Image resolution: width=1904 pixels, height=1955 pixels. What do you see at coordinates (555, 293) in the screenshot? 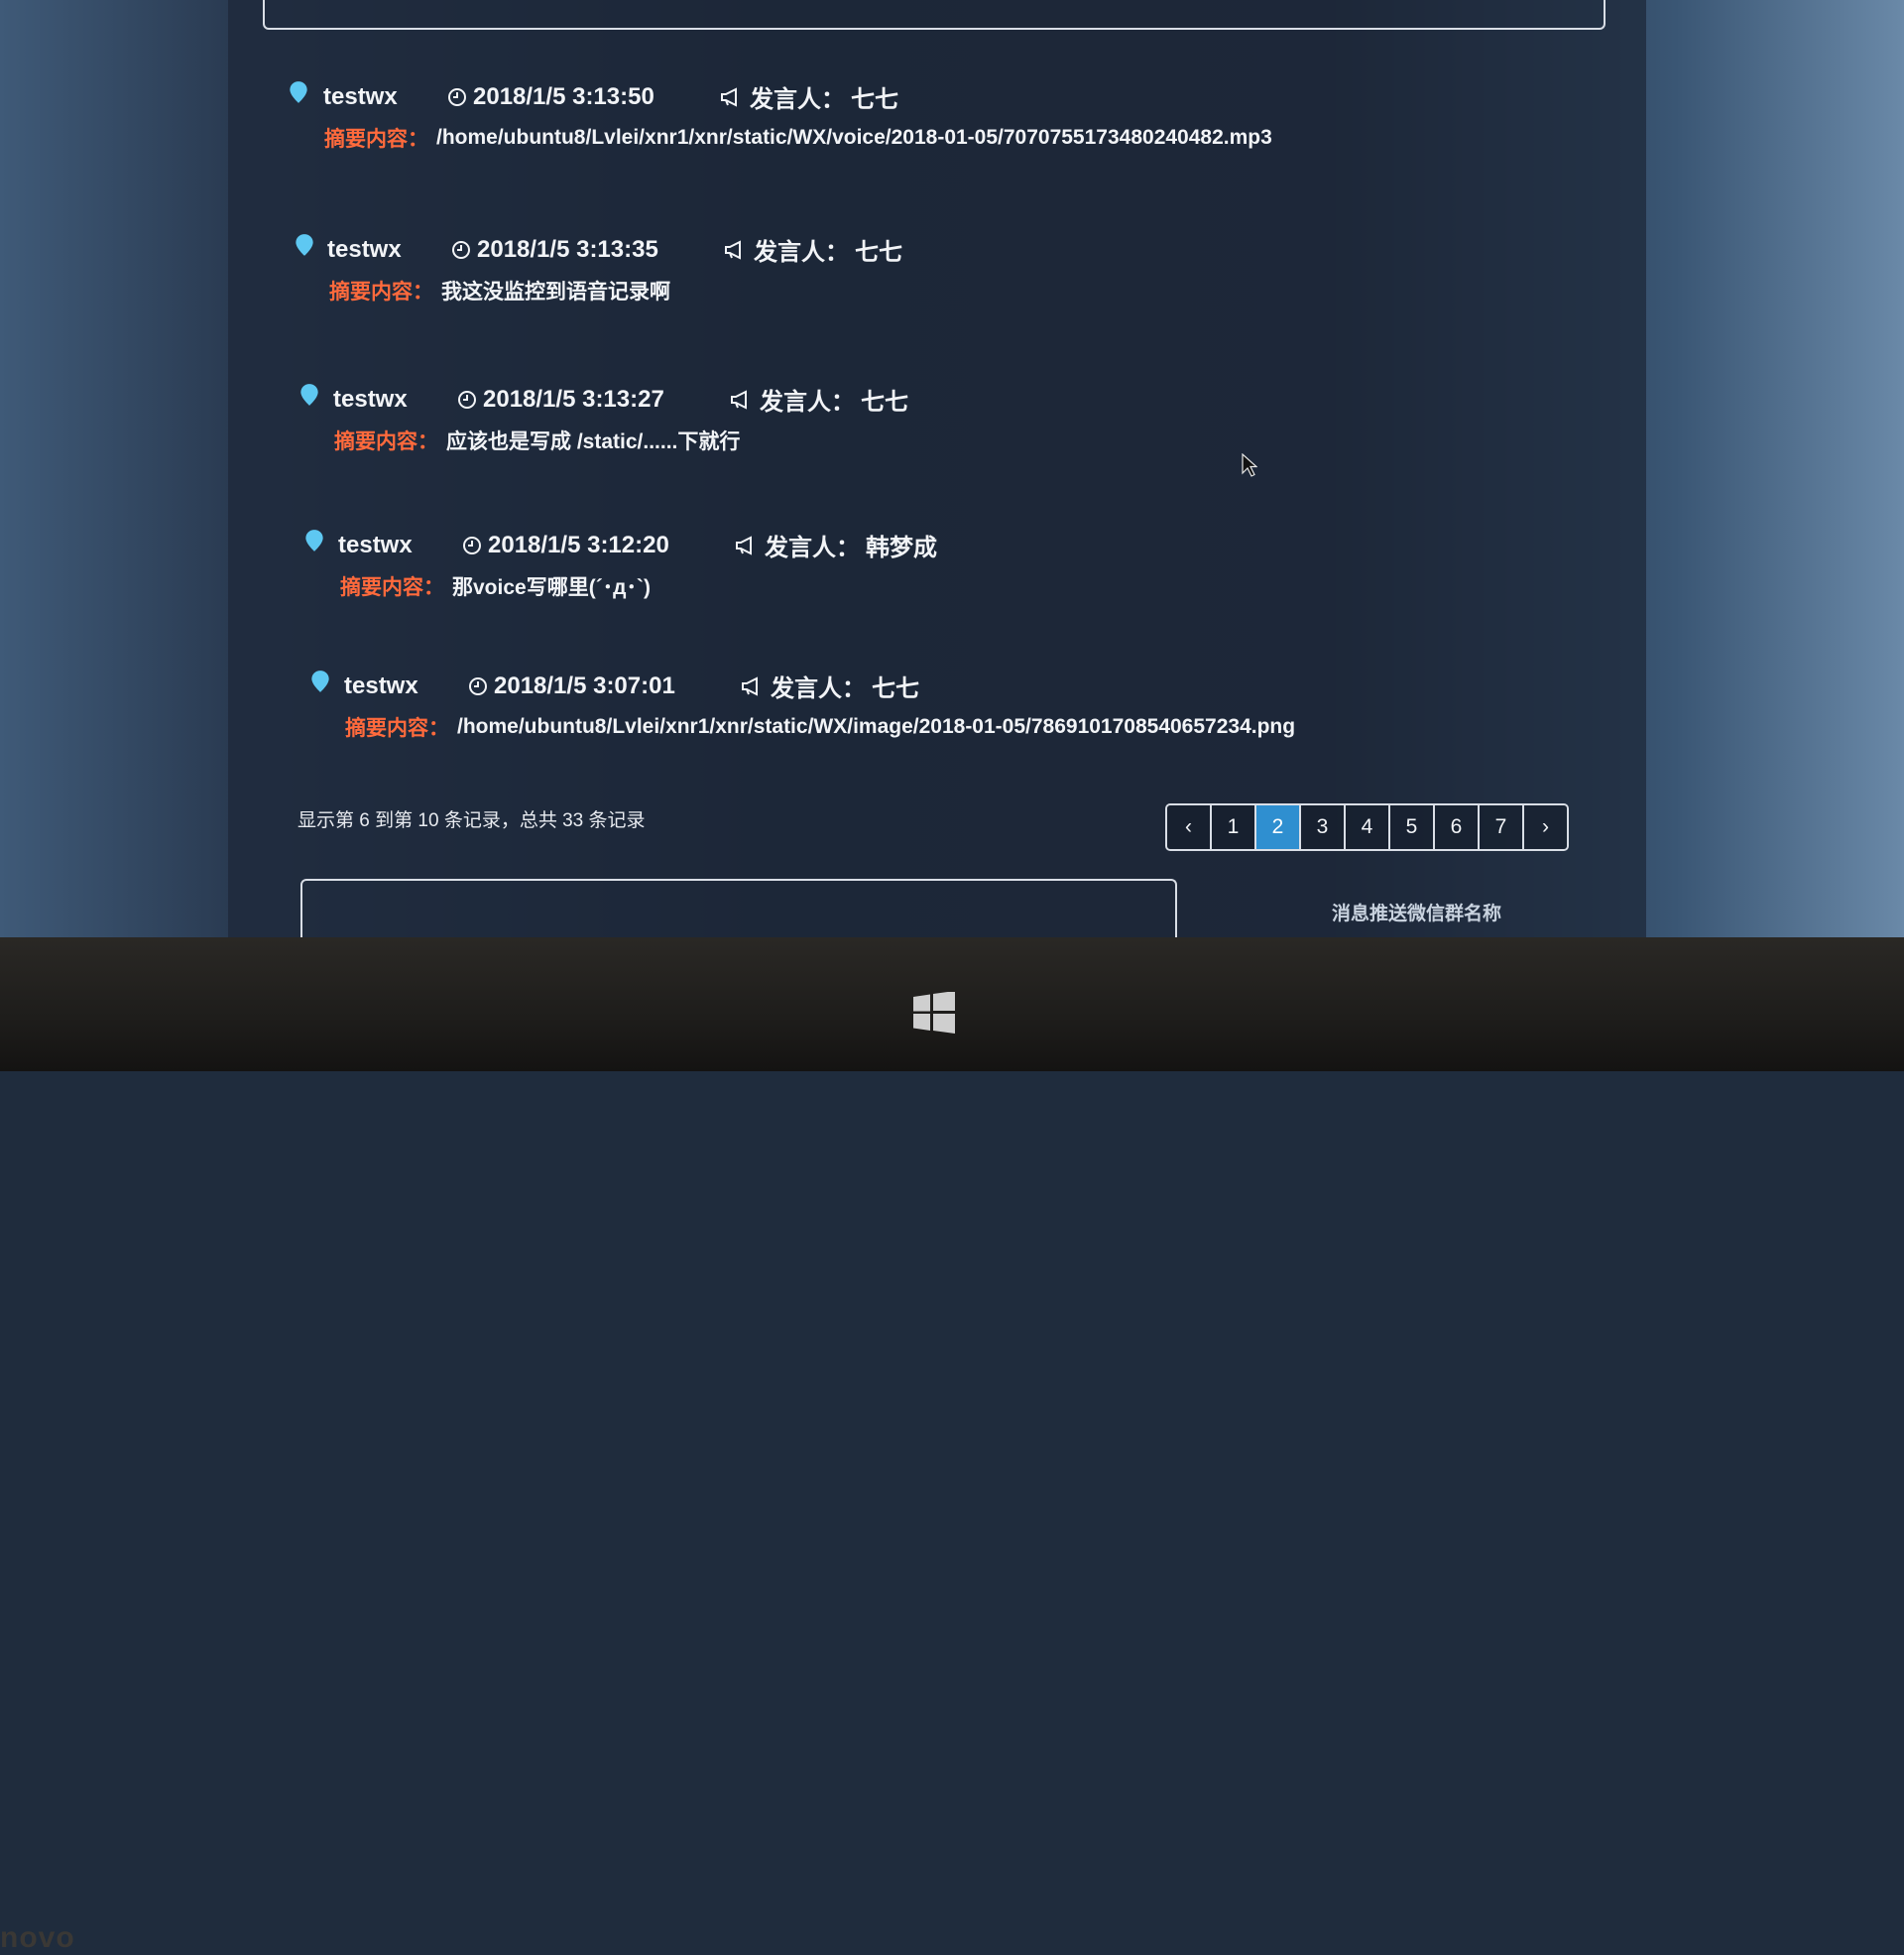
I see `summary-text: 我这没监控到语音记录啊` at bounding box center [555, 293].